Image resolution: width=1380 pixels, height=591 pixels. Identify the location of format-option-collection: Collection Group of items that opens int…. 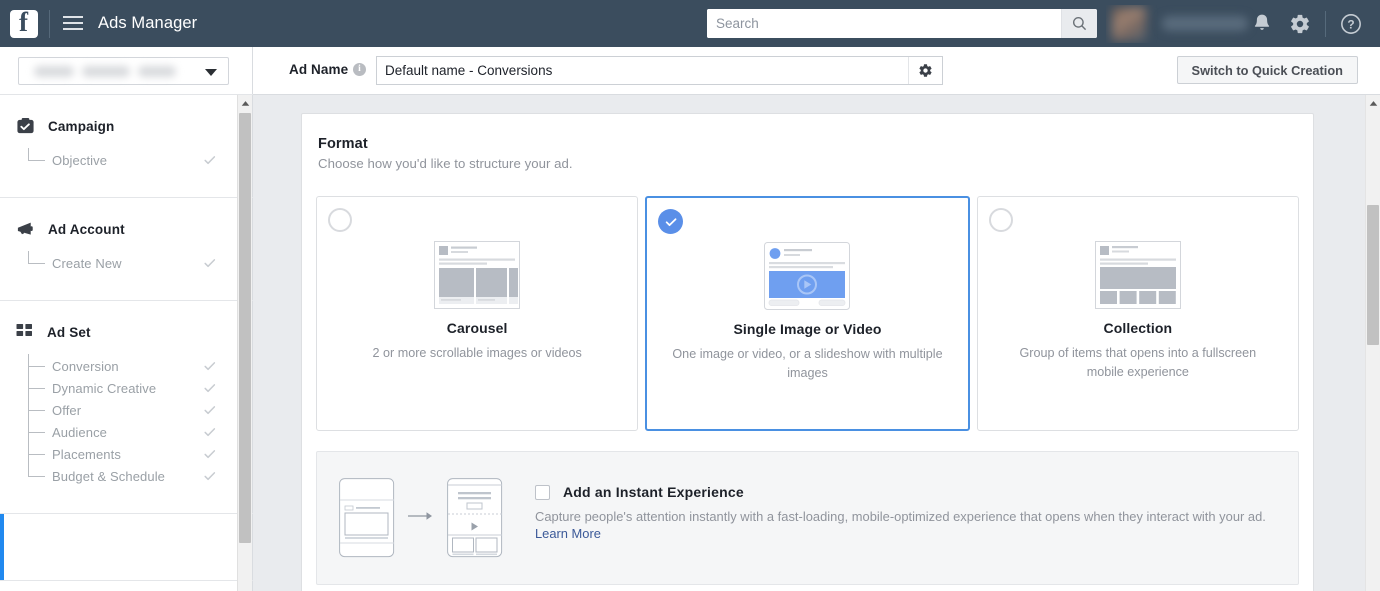
(1137, 313).